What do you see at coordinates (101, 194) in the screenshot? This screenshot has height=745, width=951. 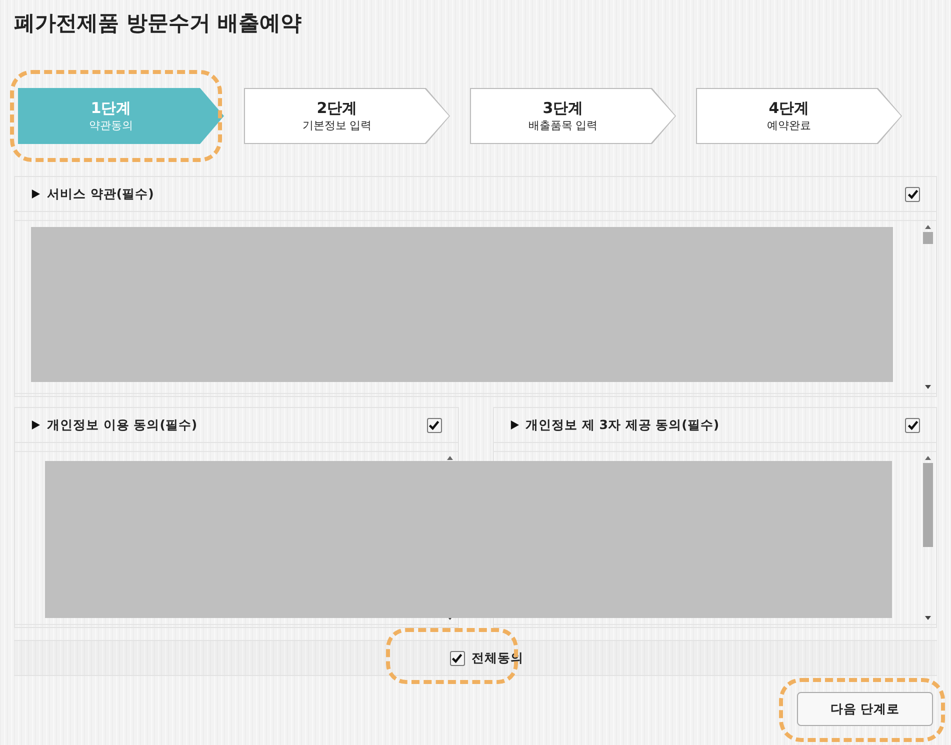 I see `section-title: 서비스 약관(필수)` at bounding box center [101, 194].